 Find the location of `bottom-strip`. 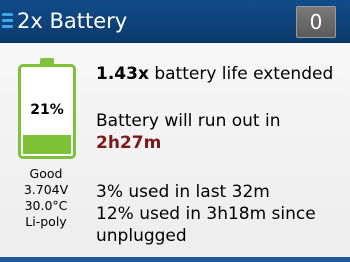

bottom-strip is located at coordinates (175, 259).